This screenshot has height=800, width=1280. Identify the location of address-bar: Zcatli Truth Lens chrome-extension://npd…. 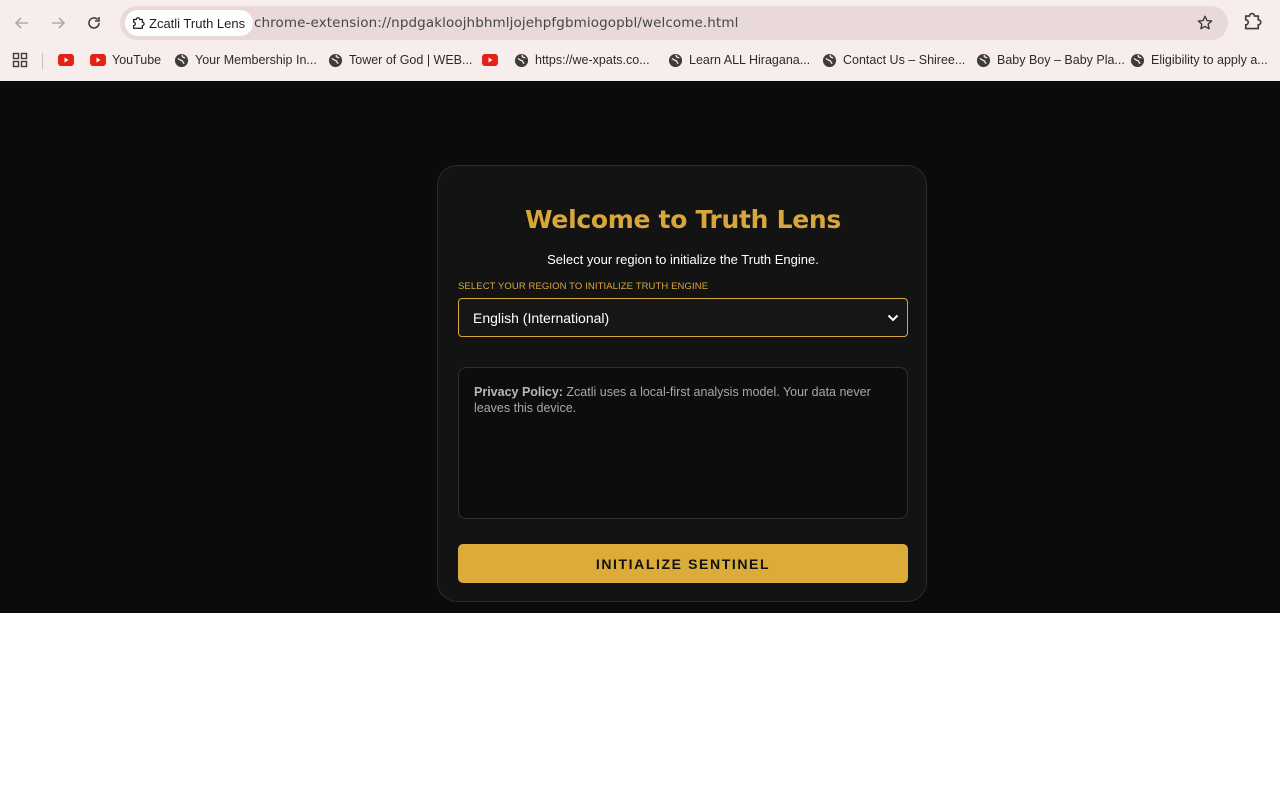
(674, 23).